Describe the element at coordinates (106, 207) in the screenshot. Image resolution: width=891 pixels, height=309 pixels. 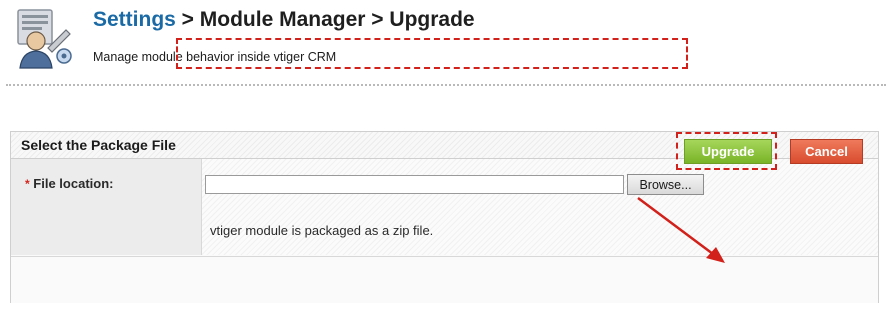
I see `field-label-cell: * File location:` at that location.